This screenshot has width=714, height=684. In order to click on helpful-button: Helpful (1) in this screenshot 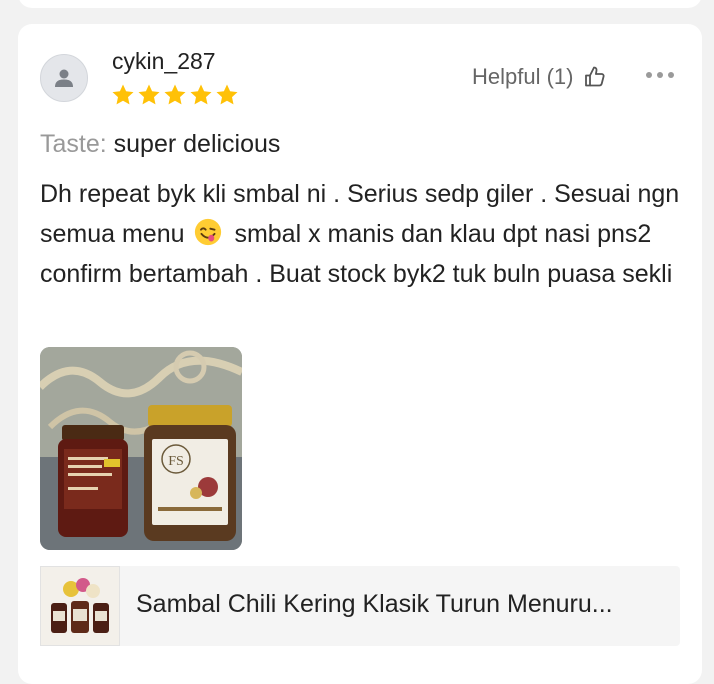, I will do `click(539, 77)`.